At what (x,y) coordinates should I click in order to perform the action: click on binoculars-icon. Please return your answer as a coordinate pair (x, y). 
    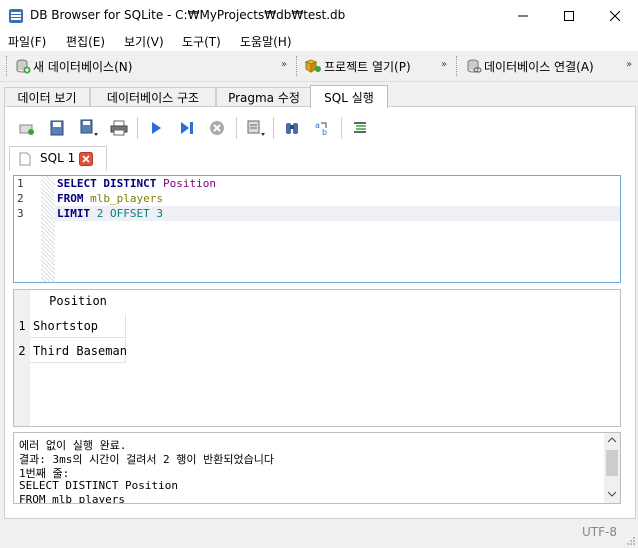
    Looking at the image, I should click on (292, 128).